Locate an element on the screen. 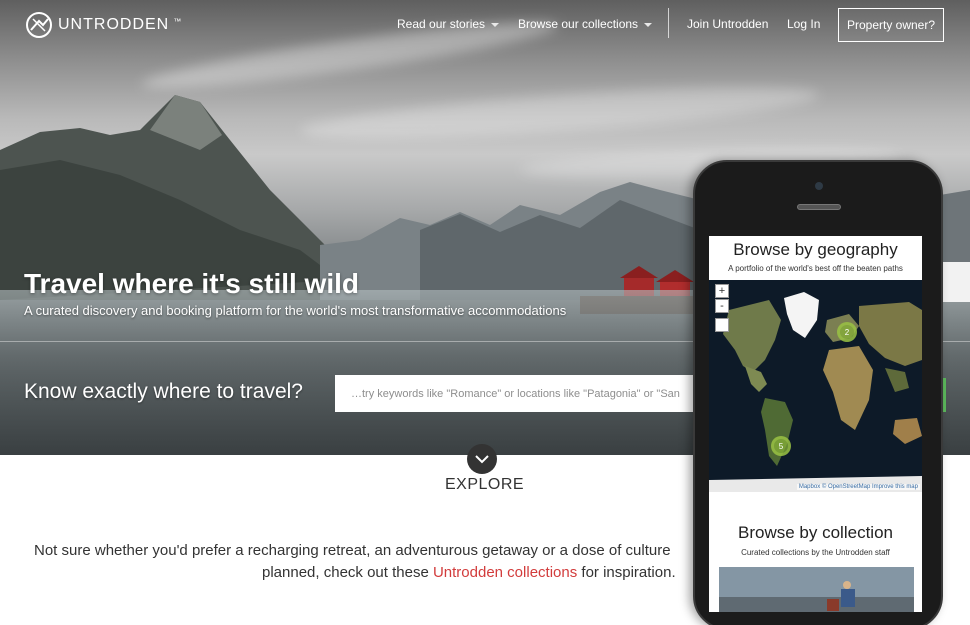 This screenshot has width=970, height=625. collection-title: Browse by collection is located at coordinates (815, 532).